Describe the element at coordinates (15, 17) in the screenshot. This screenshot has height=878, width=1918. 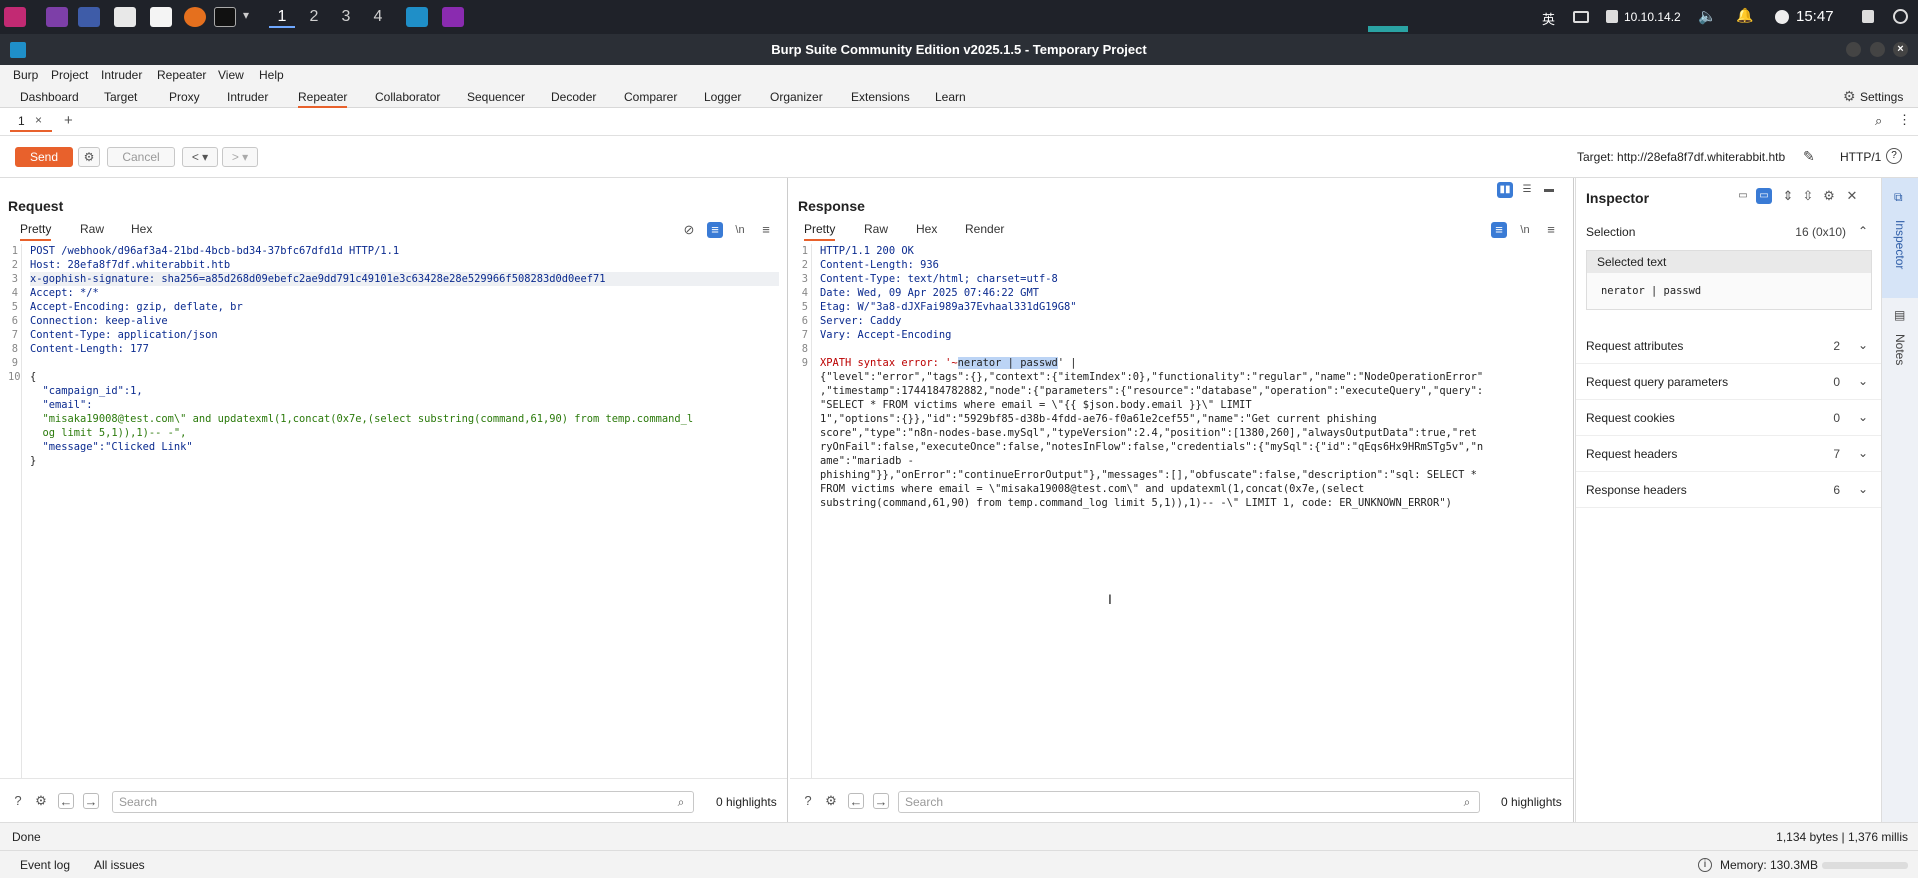
I see `kali-menu-icon` at that location.